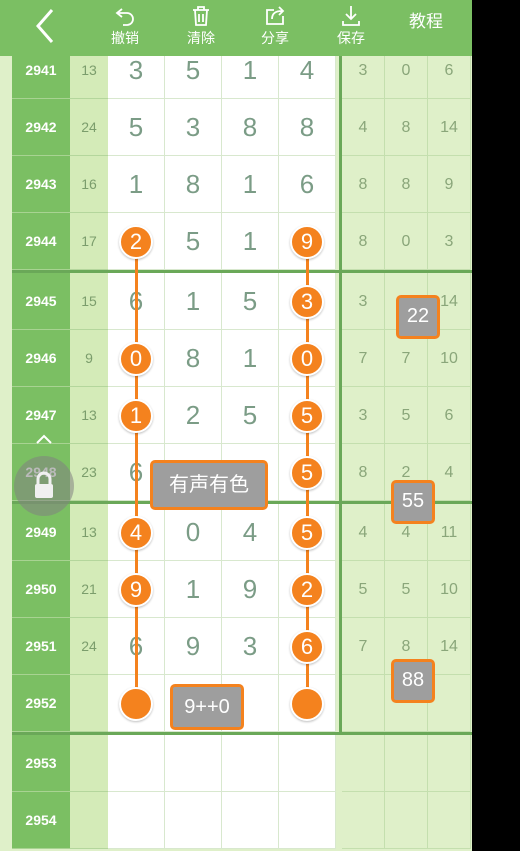 The image size is (520, 851). What do you see at coordinates (418, 317) in the screenshot?
I see `tag-22: 22` at bounding box center [418, 317].